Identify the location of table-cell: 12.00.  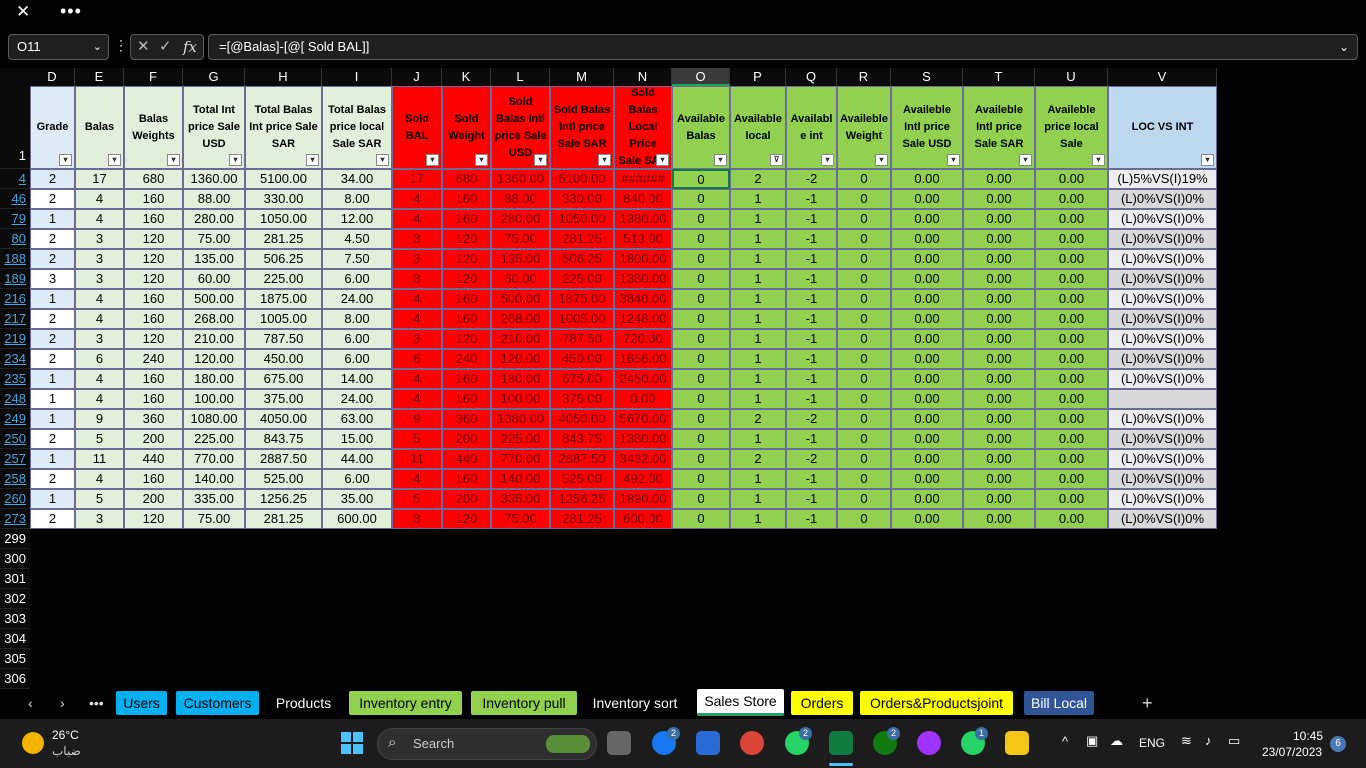
(357, 219).